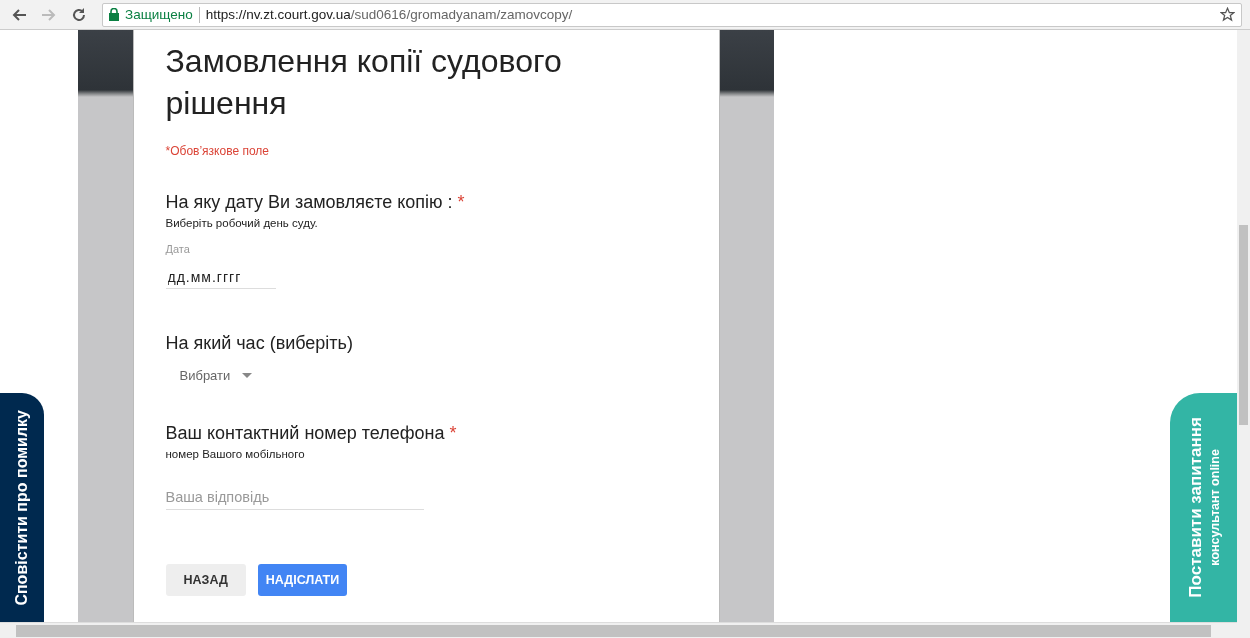 This screenshot has width=1250, height=638. What do you see at coordinates (217, 151) in the screenshot?
I see `required-note: *Обов’язкове поле` at bounding box center [217, 151].